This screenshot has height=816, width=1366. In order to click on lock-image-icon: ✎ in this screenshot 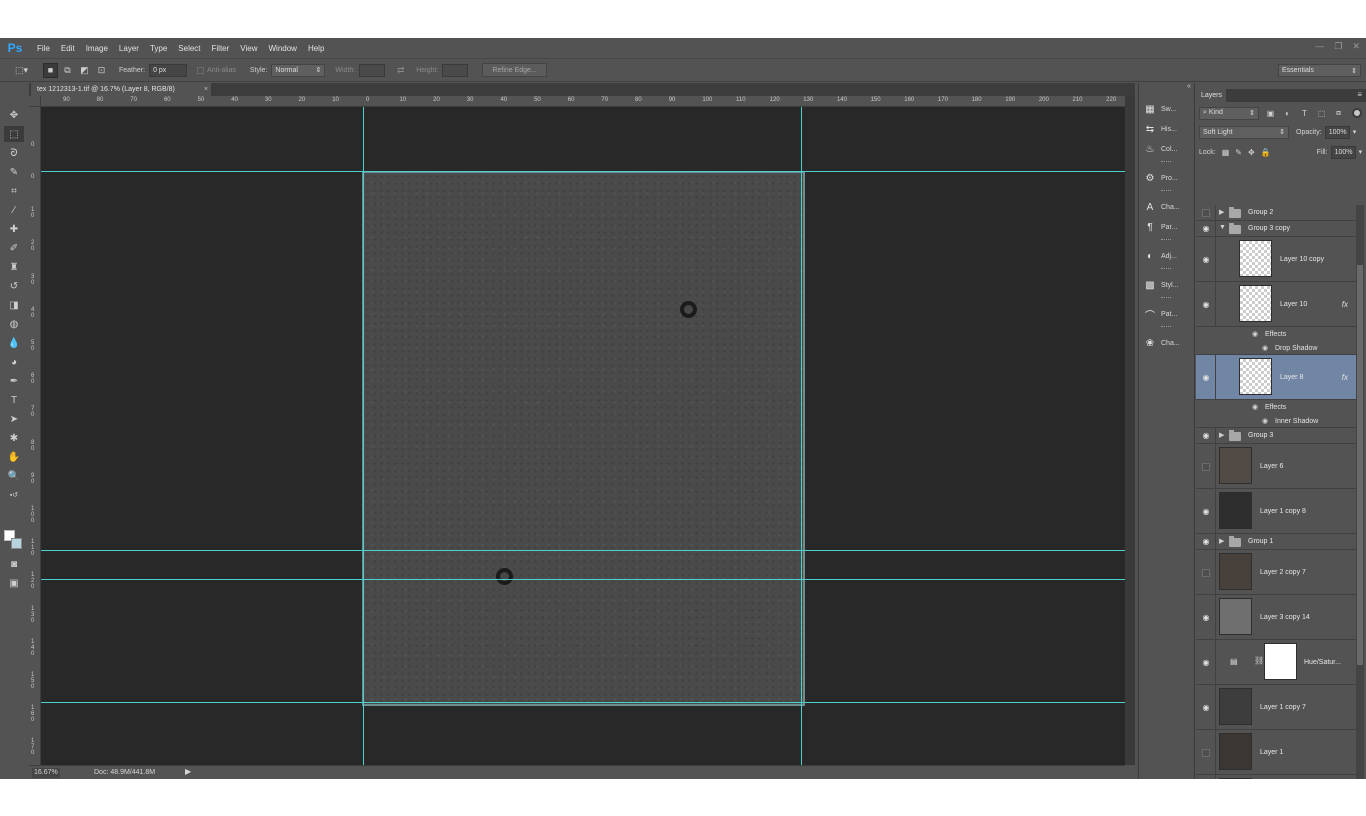, I will do `click(1238, 152)`.